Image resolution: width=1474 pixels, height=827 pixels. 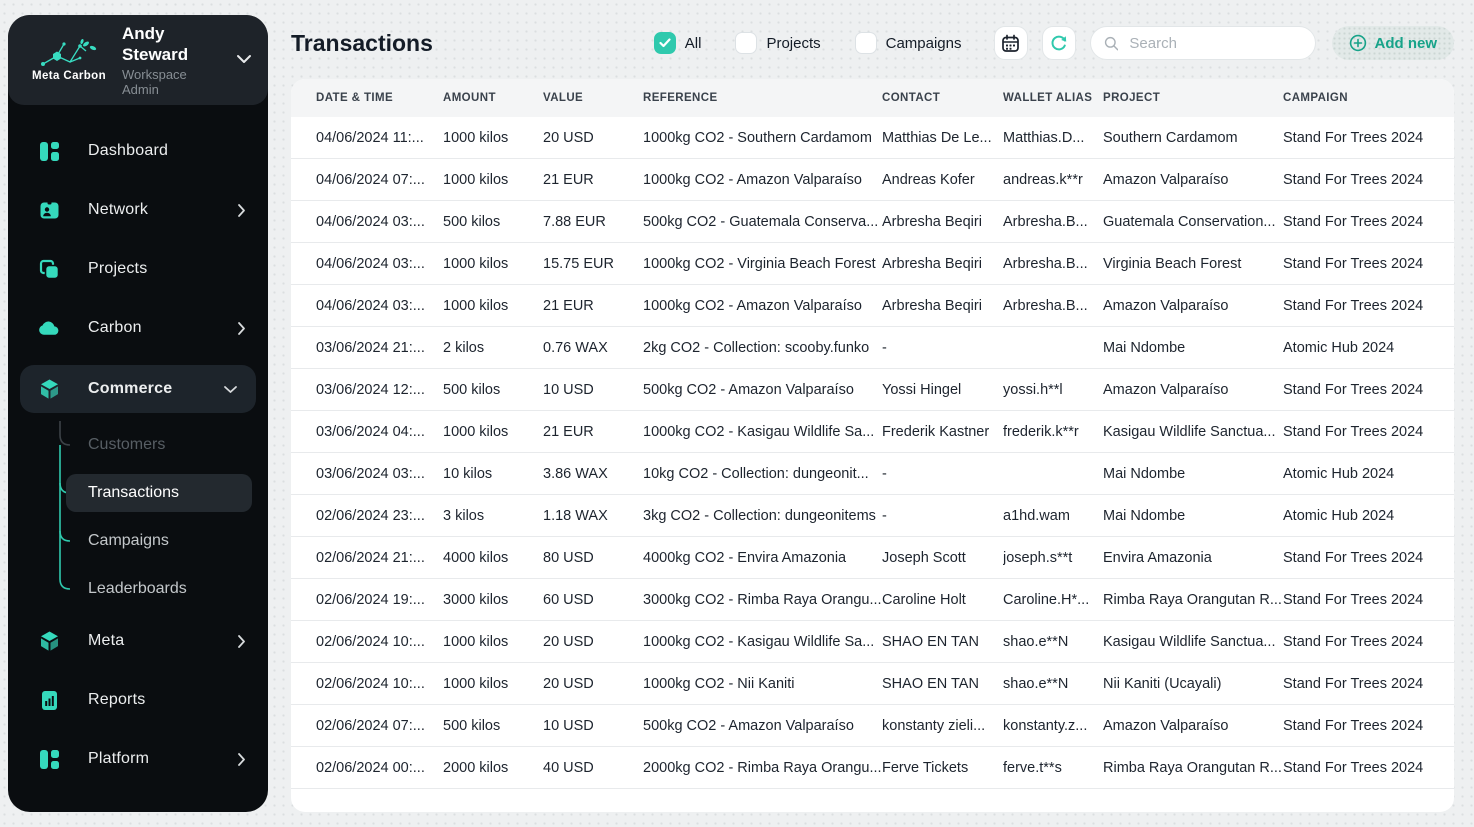 I want to click on sidebar-item-meta: Meta, so click(x=138, y=641).